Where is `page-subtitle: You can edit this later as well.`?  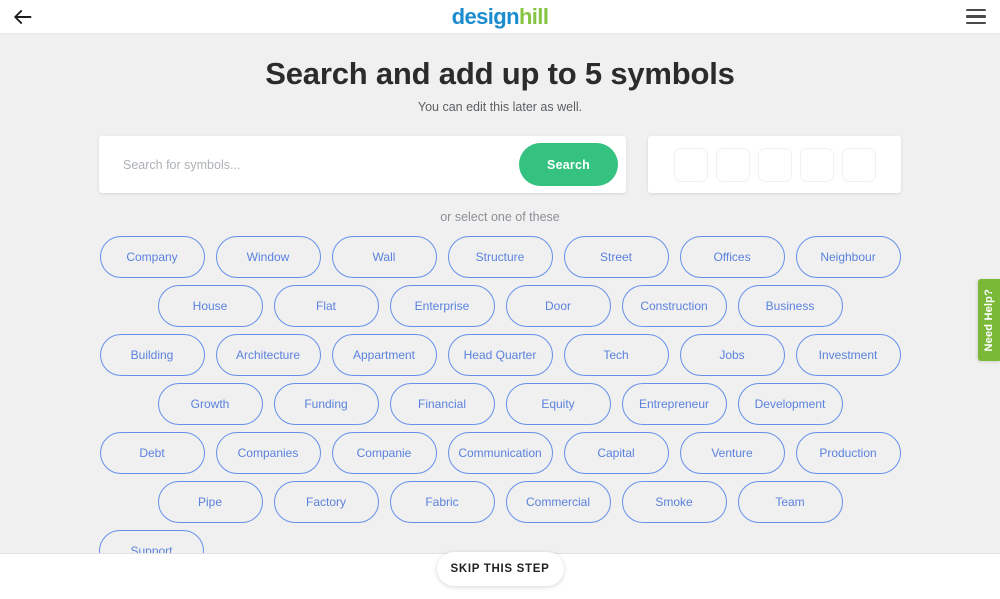 page-subtitle: You can edit this later as well. is located at coordinates (500, 107).